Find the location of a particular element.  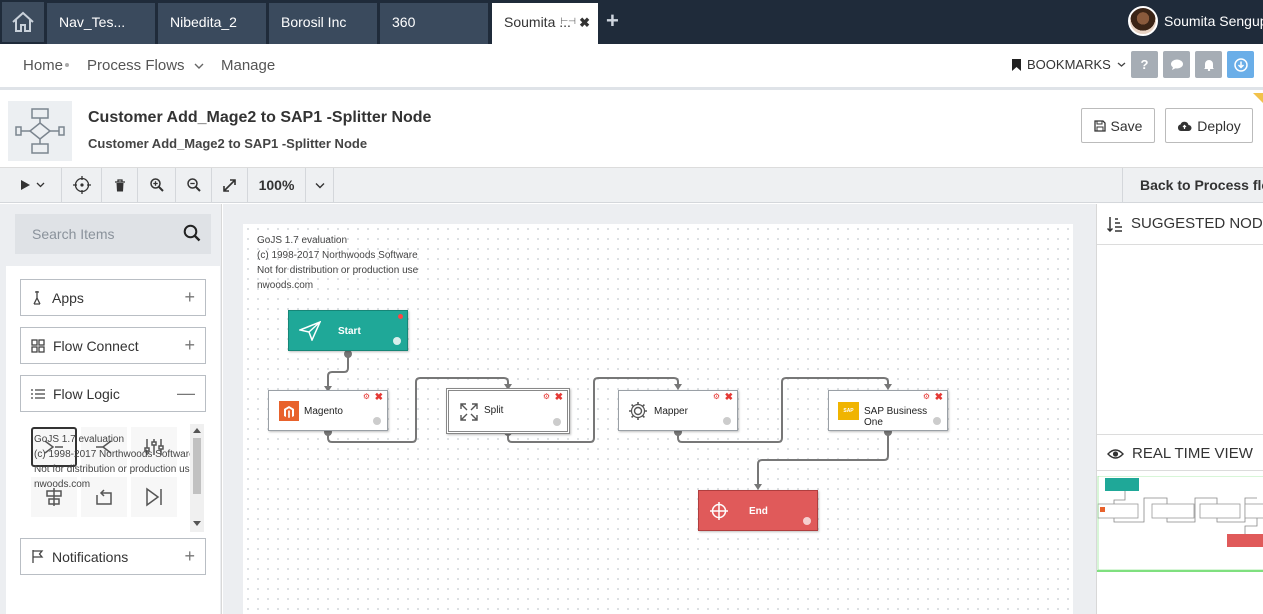

home-tab is located at coordinates (23, 22).